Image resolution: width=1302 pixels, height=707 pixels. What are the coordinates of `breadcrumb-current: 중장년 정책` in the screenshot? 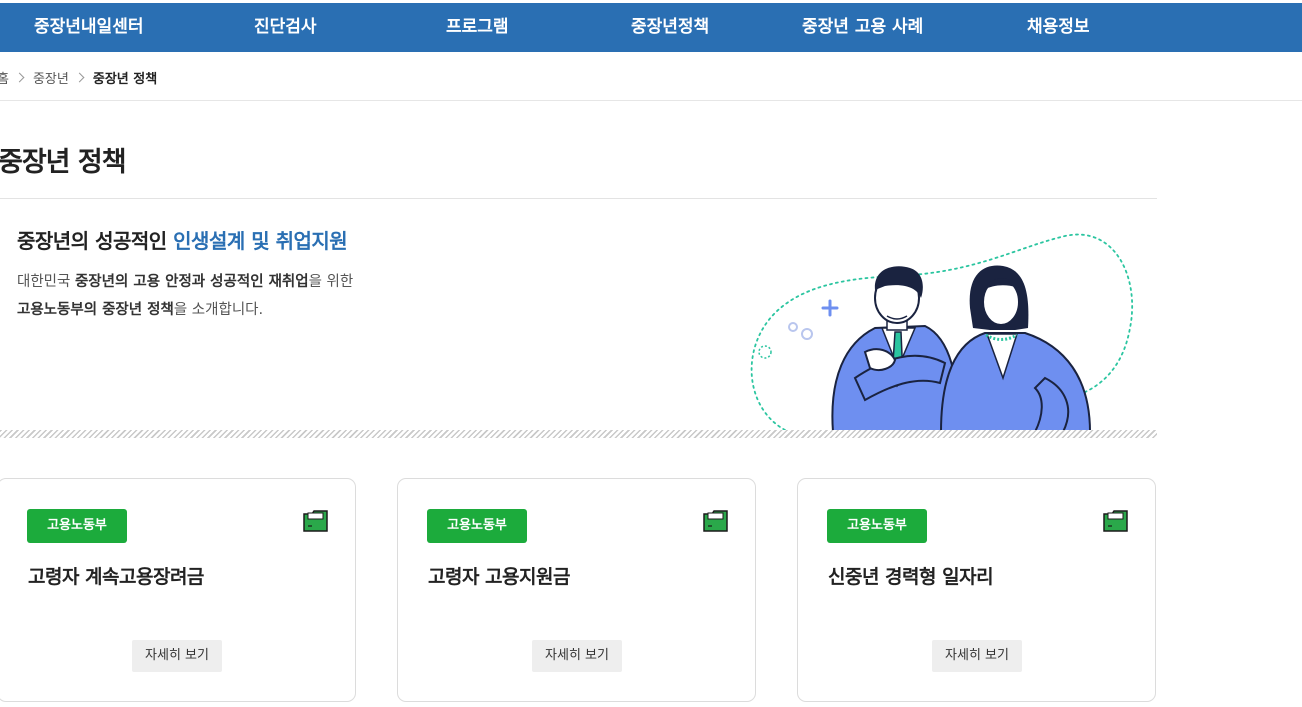 It's located at (125, 79).